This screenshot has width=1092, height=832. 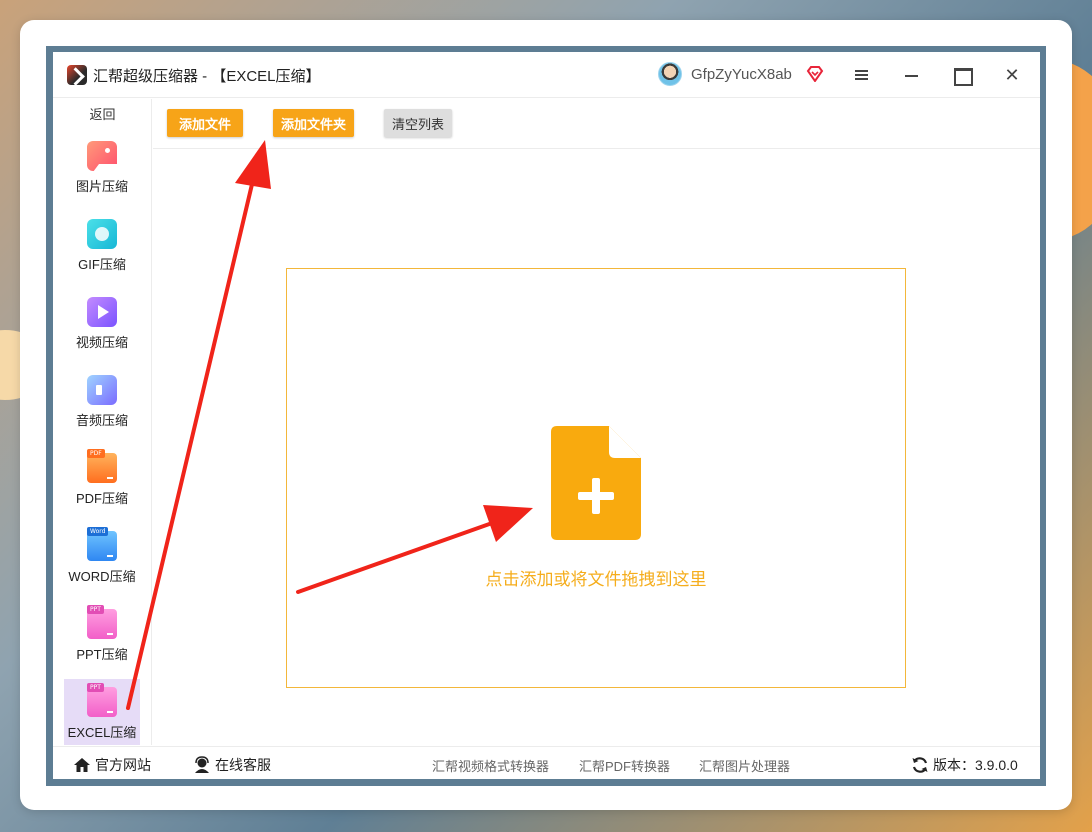 I want to click on add-folder-button: 添加文件夹, so click(x=313, y=123).